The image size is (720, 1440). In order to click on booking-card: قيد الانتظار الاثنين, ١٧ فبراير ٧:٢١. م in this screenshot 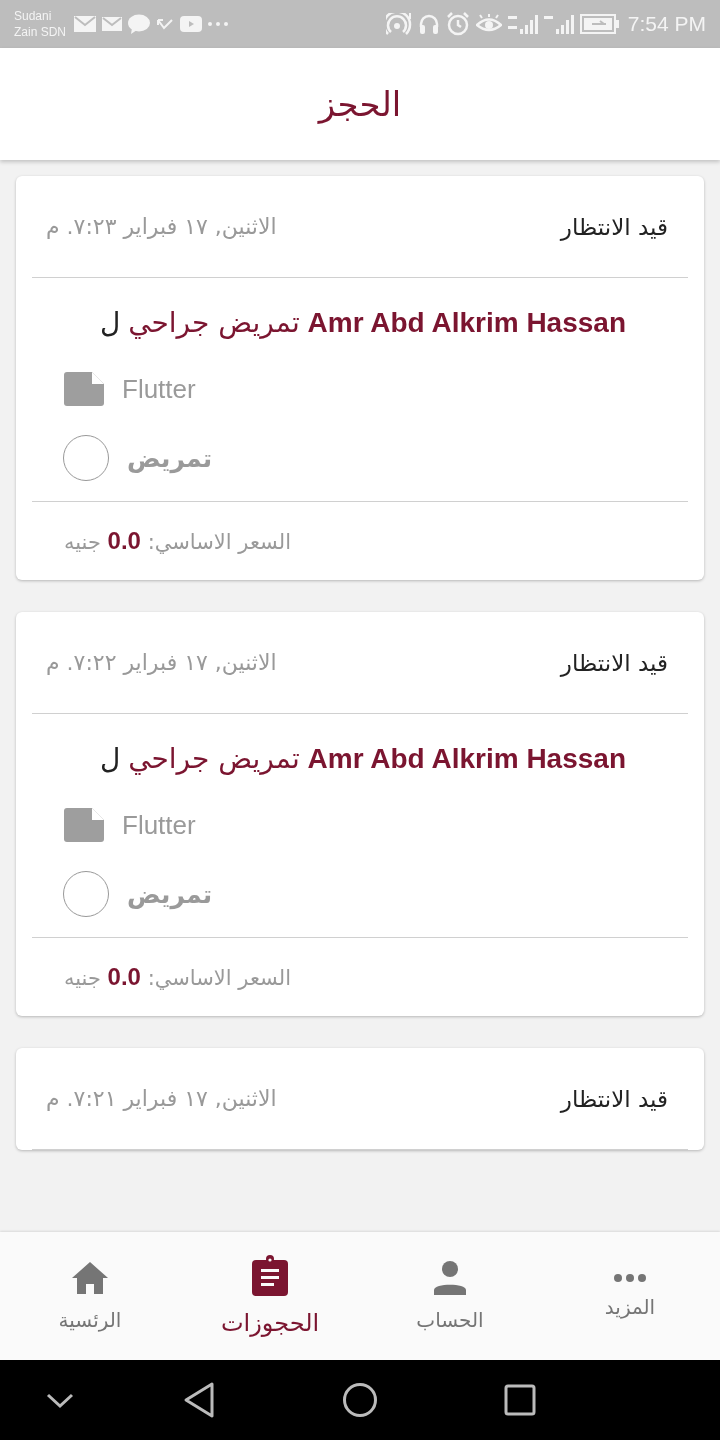, I will do `click(360, 1099)`.